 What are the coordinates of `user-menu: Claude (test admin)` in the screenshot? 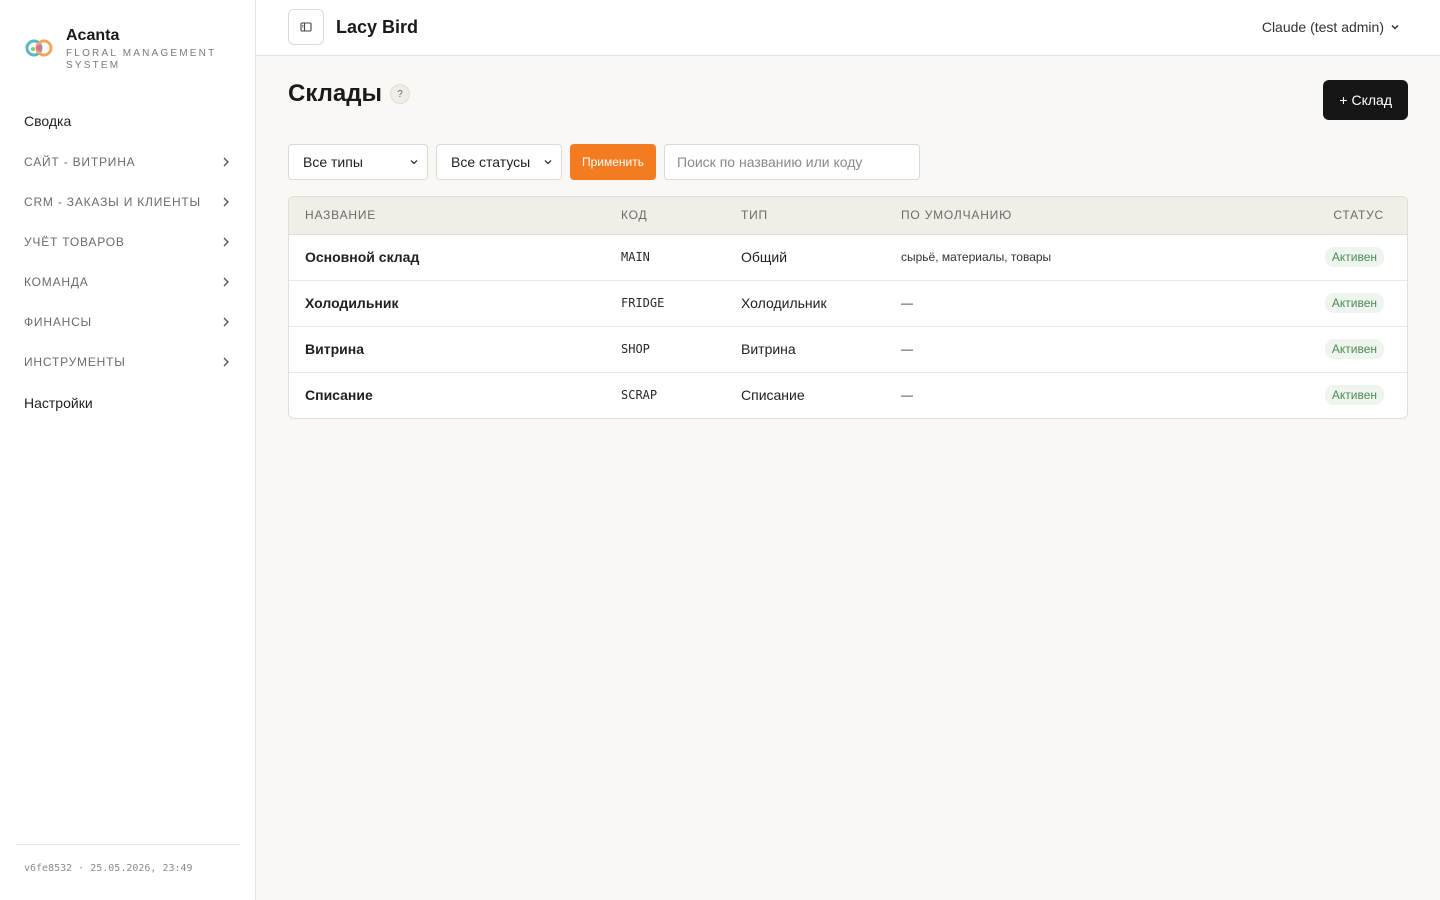 It's located at (1331, 27).